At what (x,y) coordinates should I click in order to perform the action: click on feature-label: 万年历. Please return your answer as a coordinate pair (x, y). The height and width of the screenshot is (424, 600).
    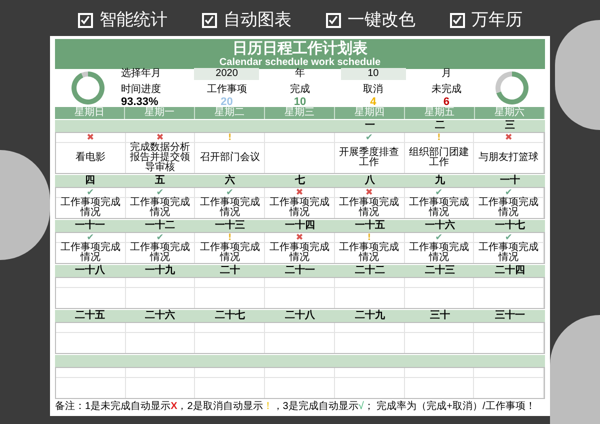
    Looking at the image, I should click on (497, 20).